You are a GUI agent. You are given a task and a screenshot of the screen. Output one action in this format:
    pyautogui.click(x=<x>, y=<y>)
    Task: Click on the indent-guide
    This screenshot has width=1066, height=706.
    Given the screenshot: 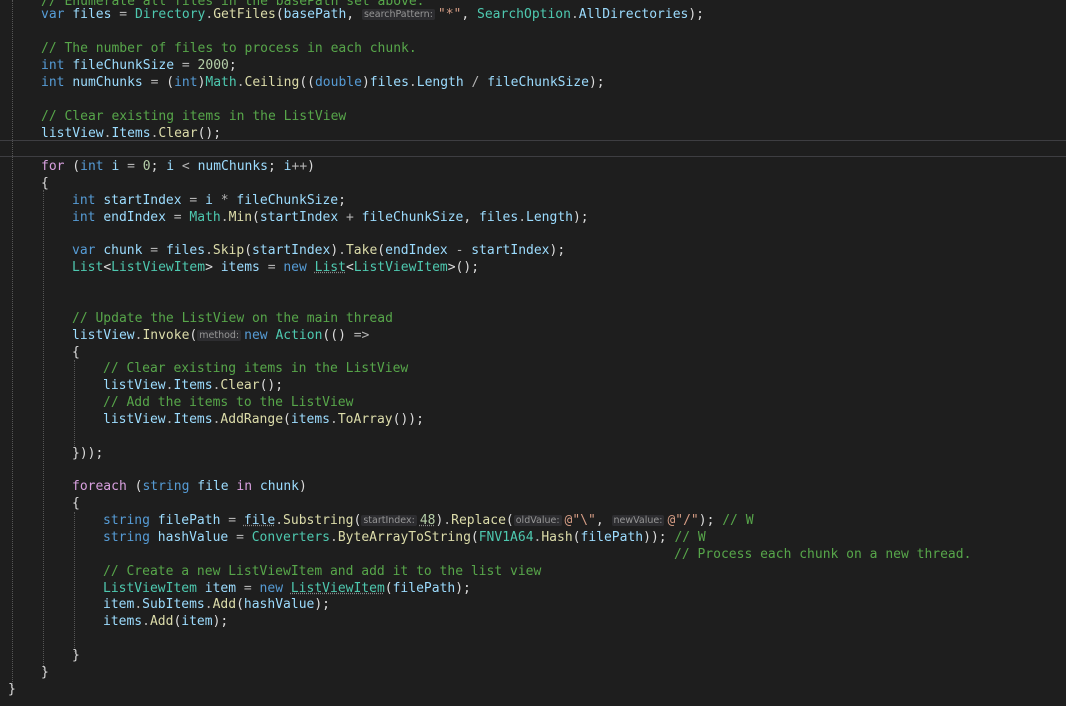 What is the action you would take?
    pyautogui.click(x=74, y=403)
    